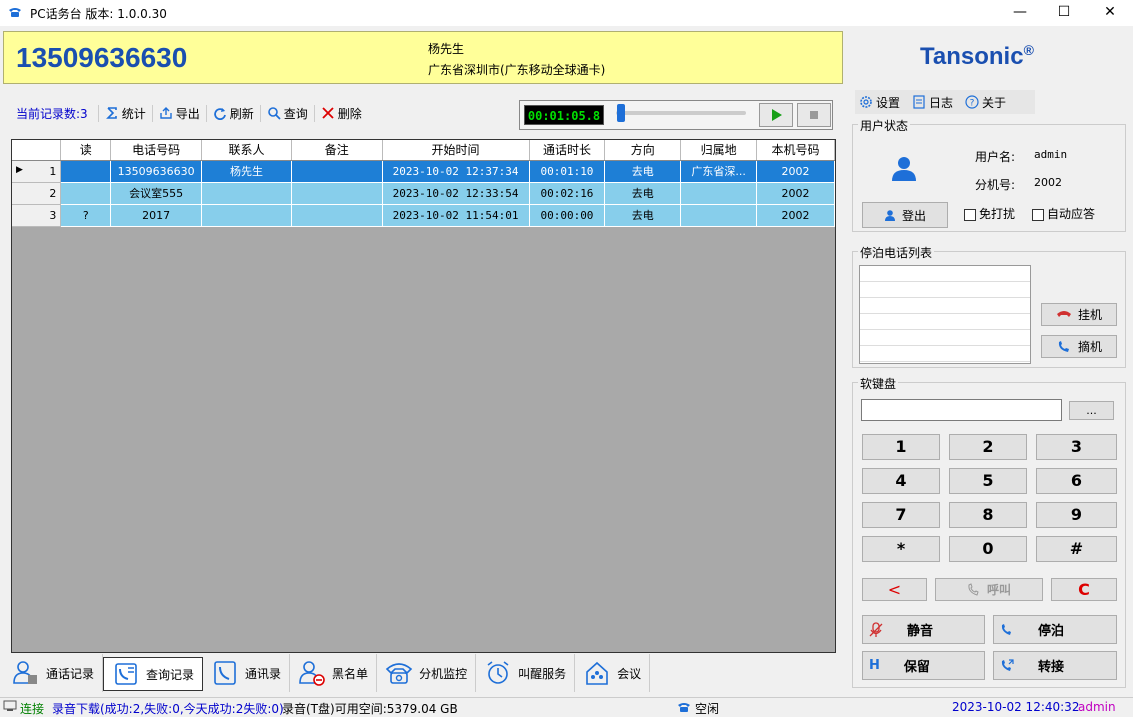 This screenshot has height=717, width=1133. Describe the element at coordinates (776, 115) in the screenshot. I see `play-button` at that location.